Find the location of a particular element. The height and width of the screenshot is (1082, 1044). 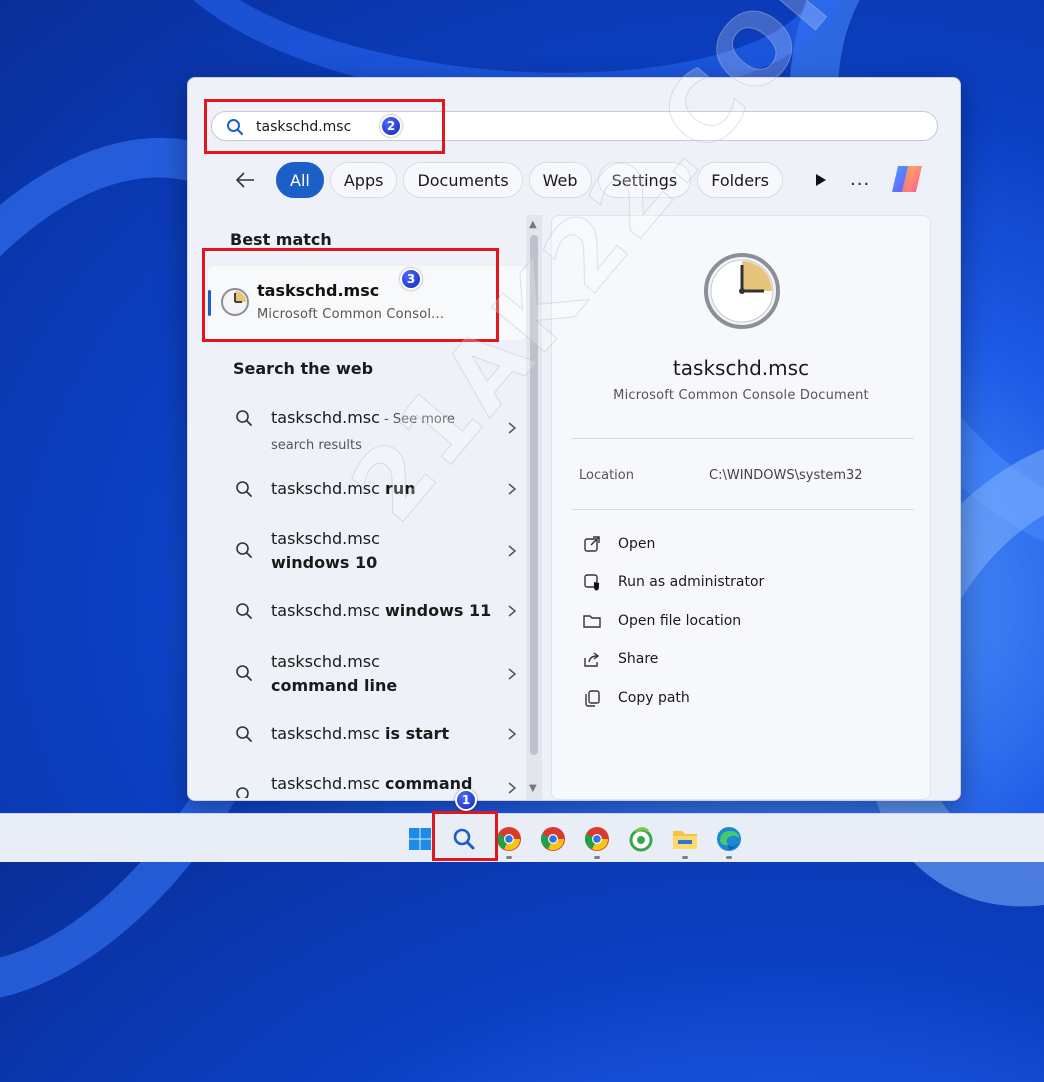

web-result-bold: windows 10 is located at coordinates (324, 562).